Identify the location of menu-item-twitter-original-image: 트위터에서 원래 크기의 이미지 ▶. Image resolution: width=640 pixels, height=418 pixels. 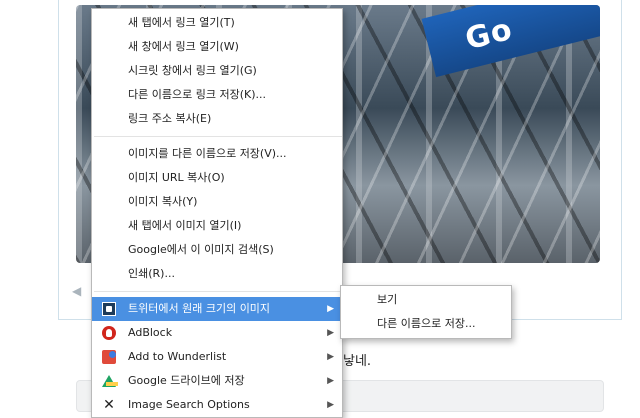
(217, 309).